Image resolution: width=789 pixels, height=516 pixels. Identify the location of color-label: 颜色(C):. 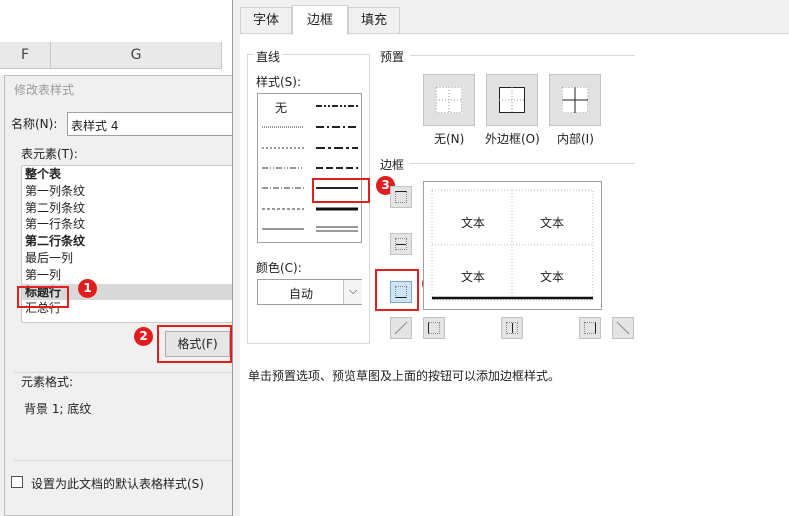
(279, 268).